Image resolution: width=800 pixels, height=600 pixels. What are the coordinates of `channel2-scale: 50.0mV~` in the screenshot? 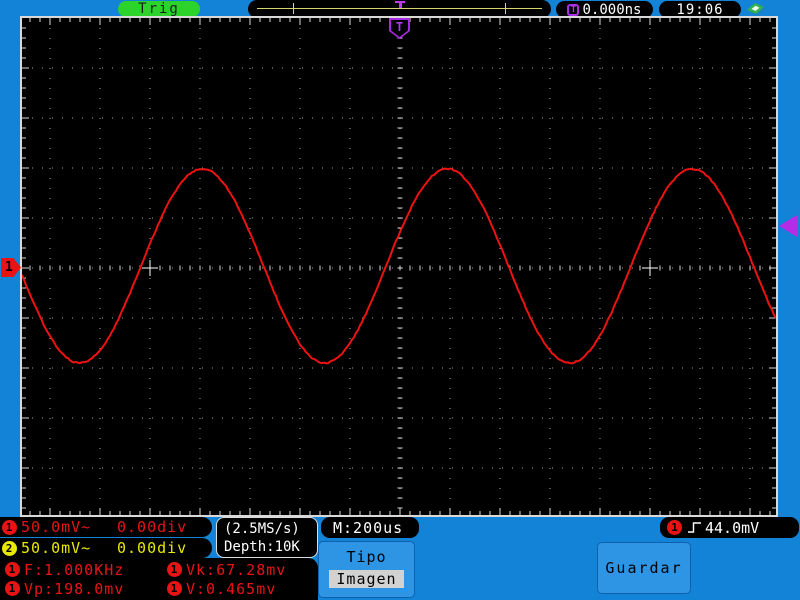 It's located at (56, 548).